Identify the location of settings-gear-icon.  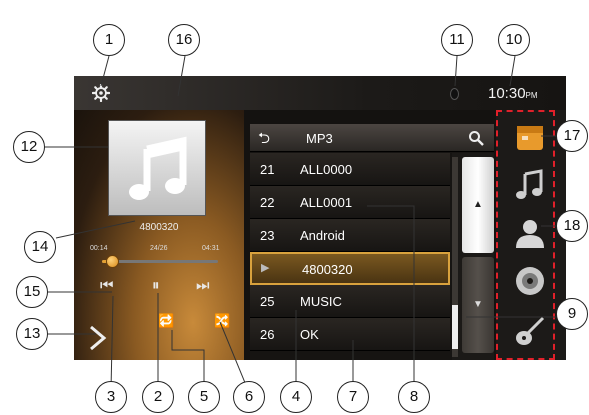
(101, 93).